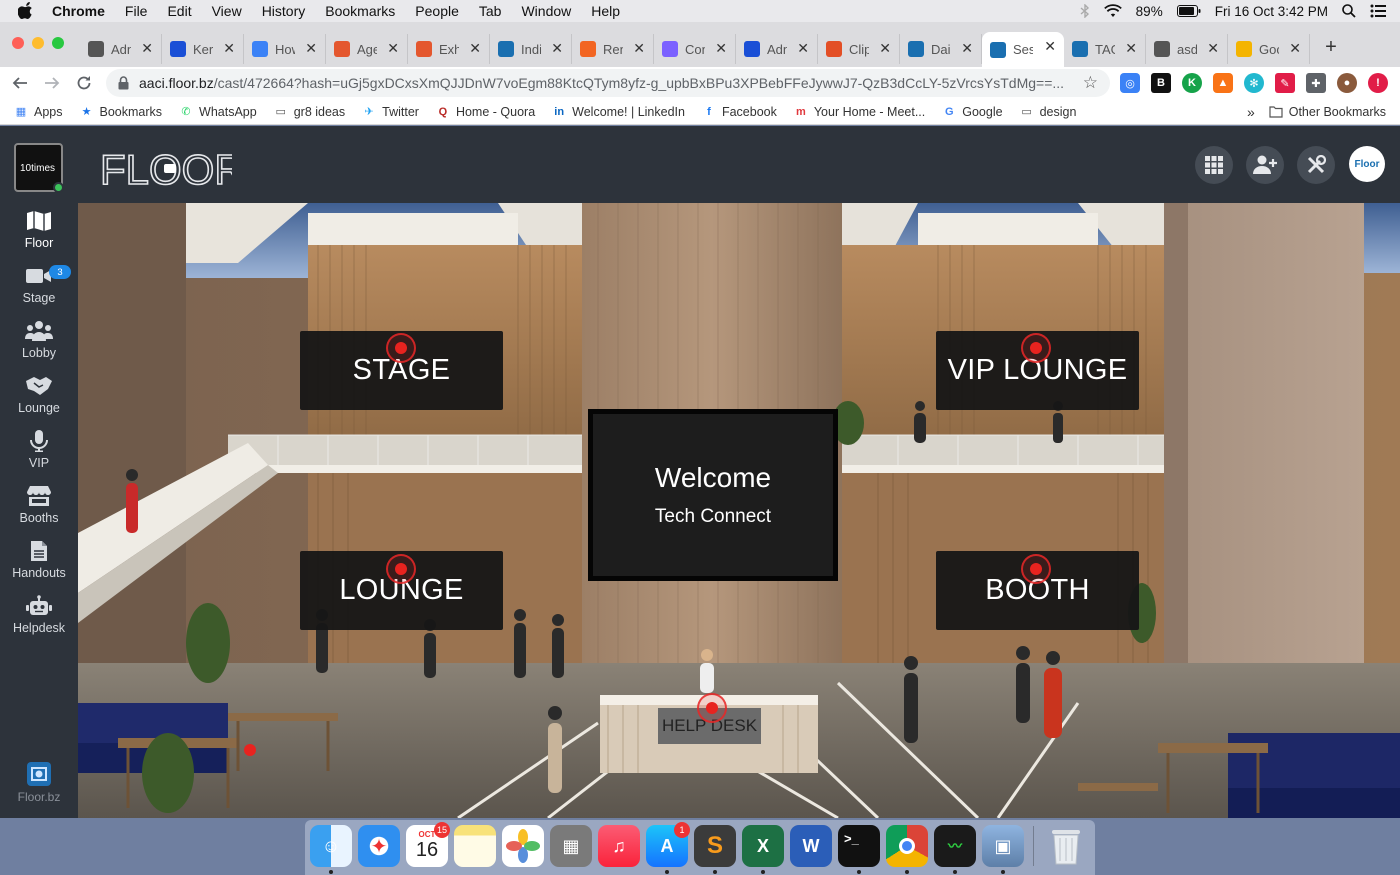 This screenshot has width=1400, height=875. I want to click on bluetooth-icon, so click(1085, 11).